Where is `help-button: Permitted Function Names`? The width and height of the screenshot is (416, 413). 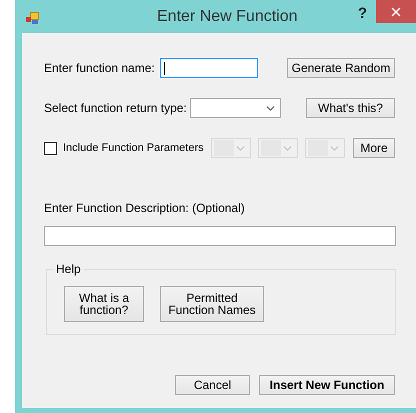
help-button: Permitted Function Names is located at coordinates (212, 304).